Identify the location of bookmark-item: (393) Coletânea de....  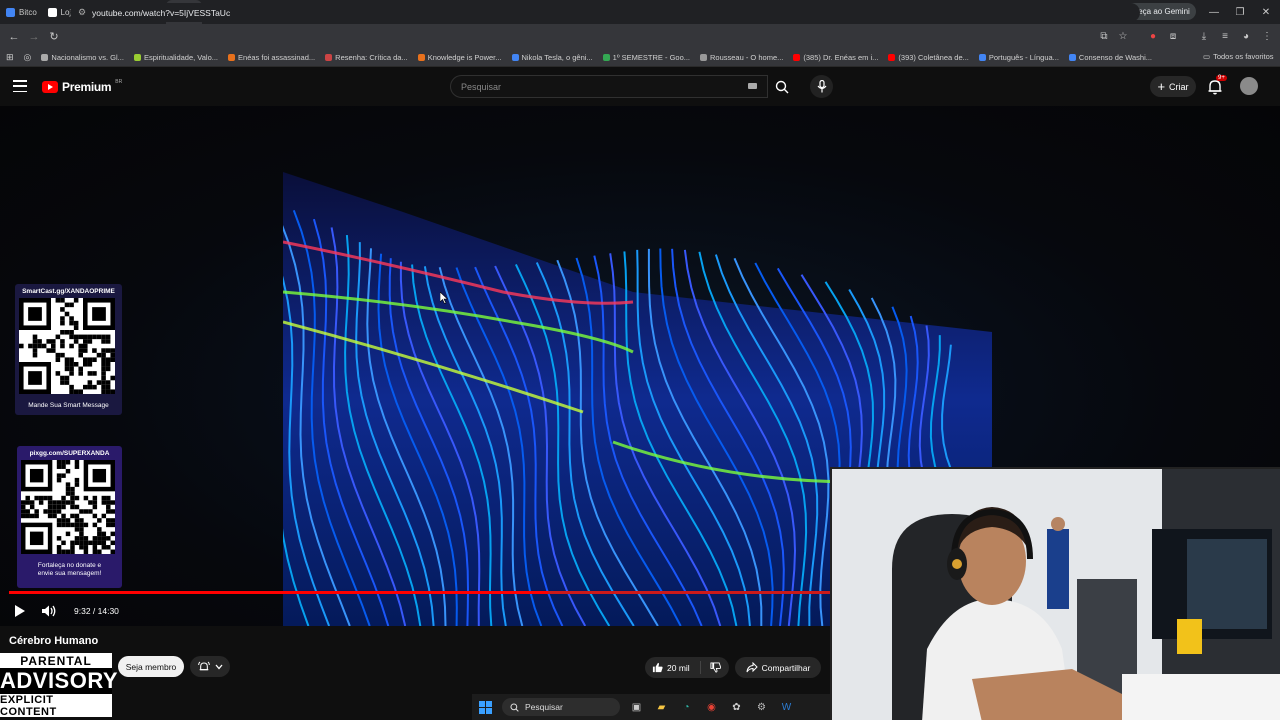
(928, 57).